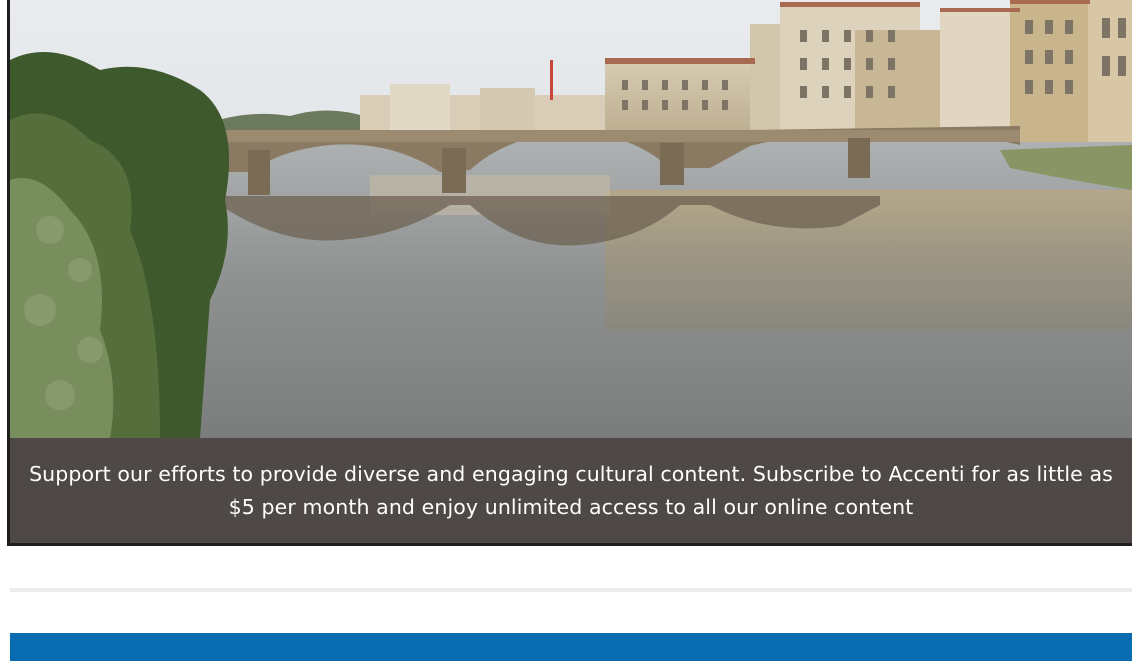  Describe the element at coordinates (571, 590) in the screenshot. I see `section-divider` at that location.